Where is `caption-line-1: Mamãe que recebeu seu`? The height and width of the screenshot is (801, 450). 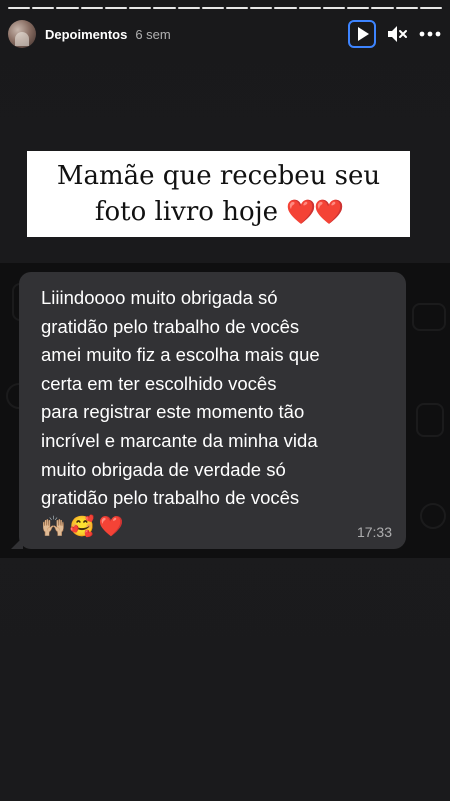
caption-line-1: Mamãe que recebeu seu is located at coordinates (218, 176).